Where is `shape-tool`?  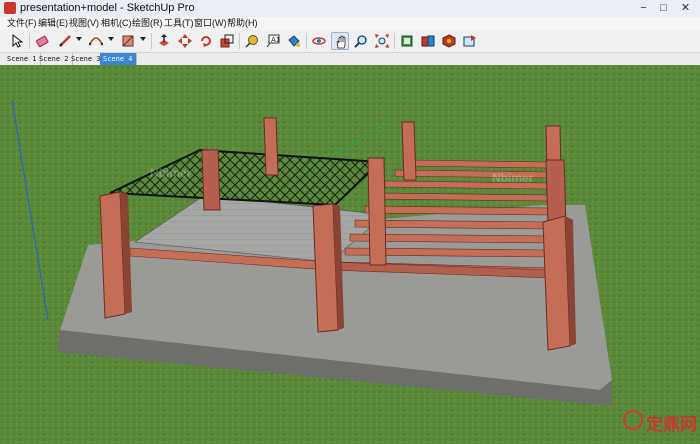 shape-tool is located at coordinates (128, 41).